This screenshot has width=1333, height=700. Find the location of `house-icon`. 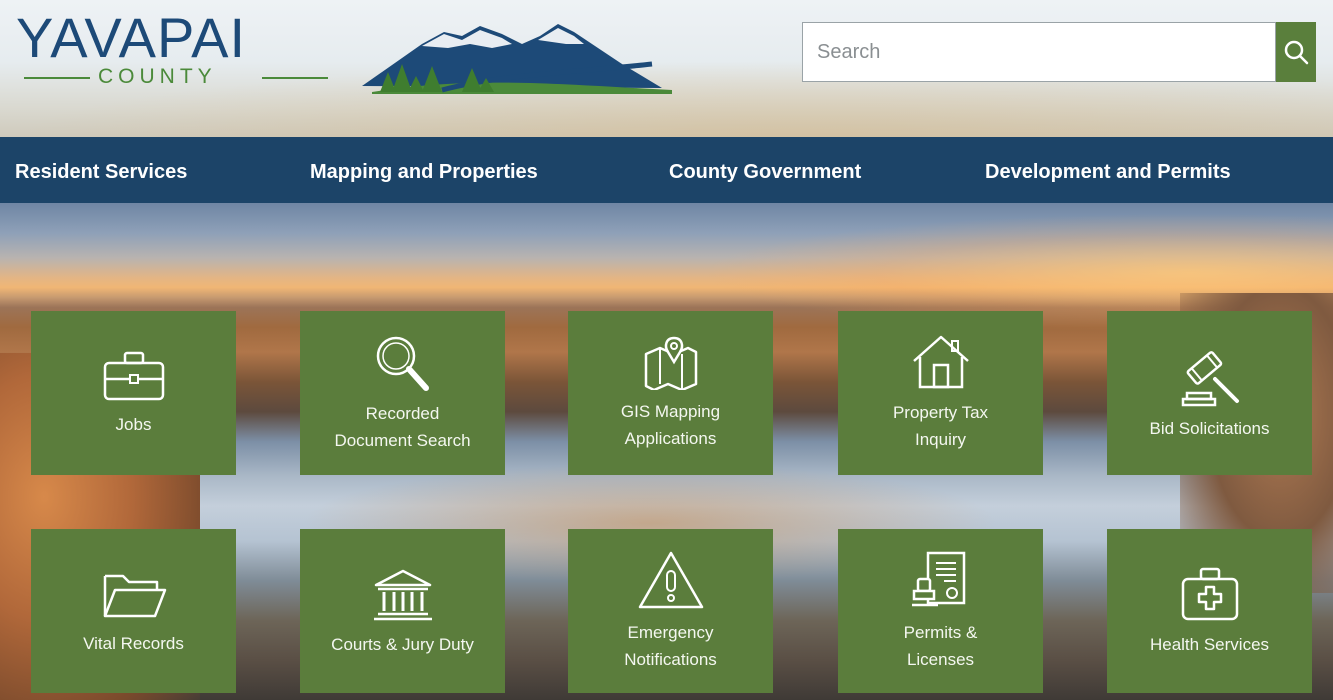

house-icon is located at coordinates (940, 362).